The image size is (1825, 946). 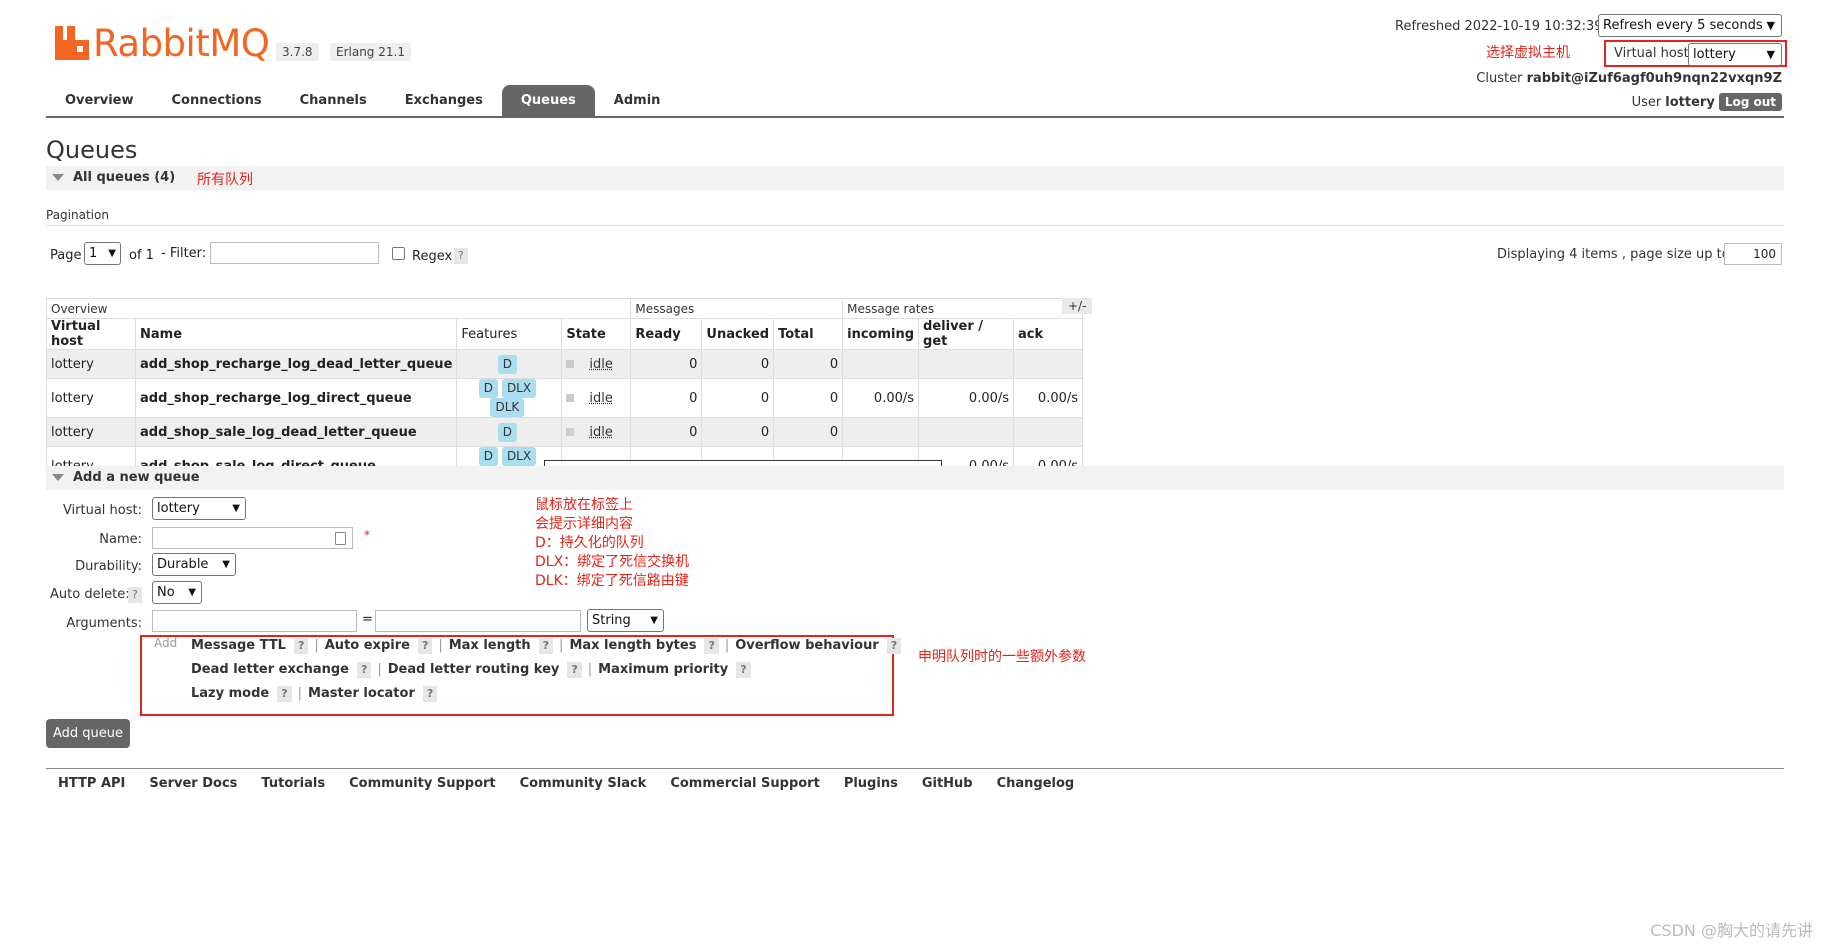 What do you see at coordinates (92, 150) in the screenshot?
I see `page-title: Queues` at bounding box center [92, 150].